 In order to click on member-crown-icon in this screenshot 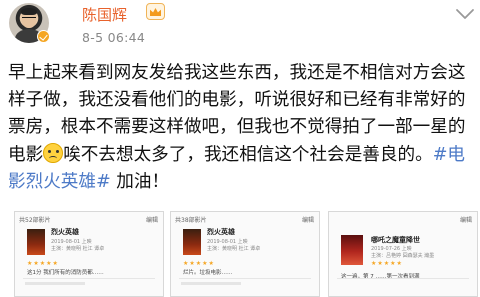, I will do `click(155, 11)`.